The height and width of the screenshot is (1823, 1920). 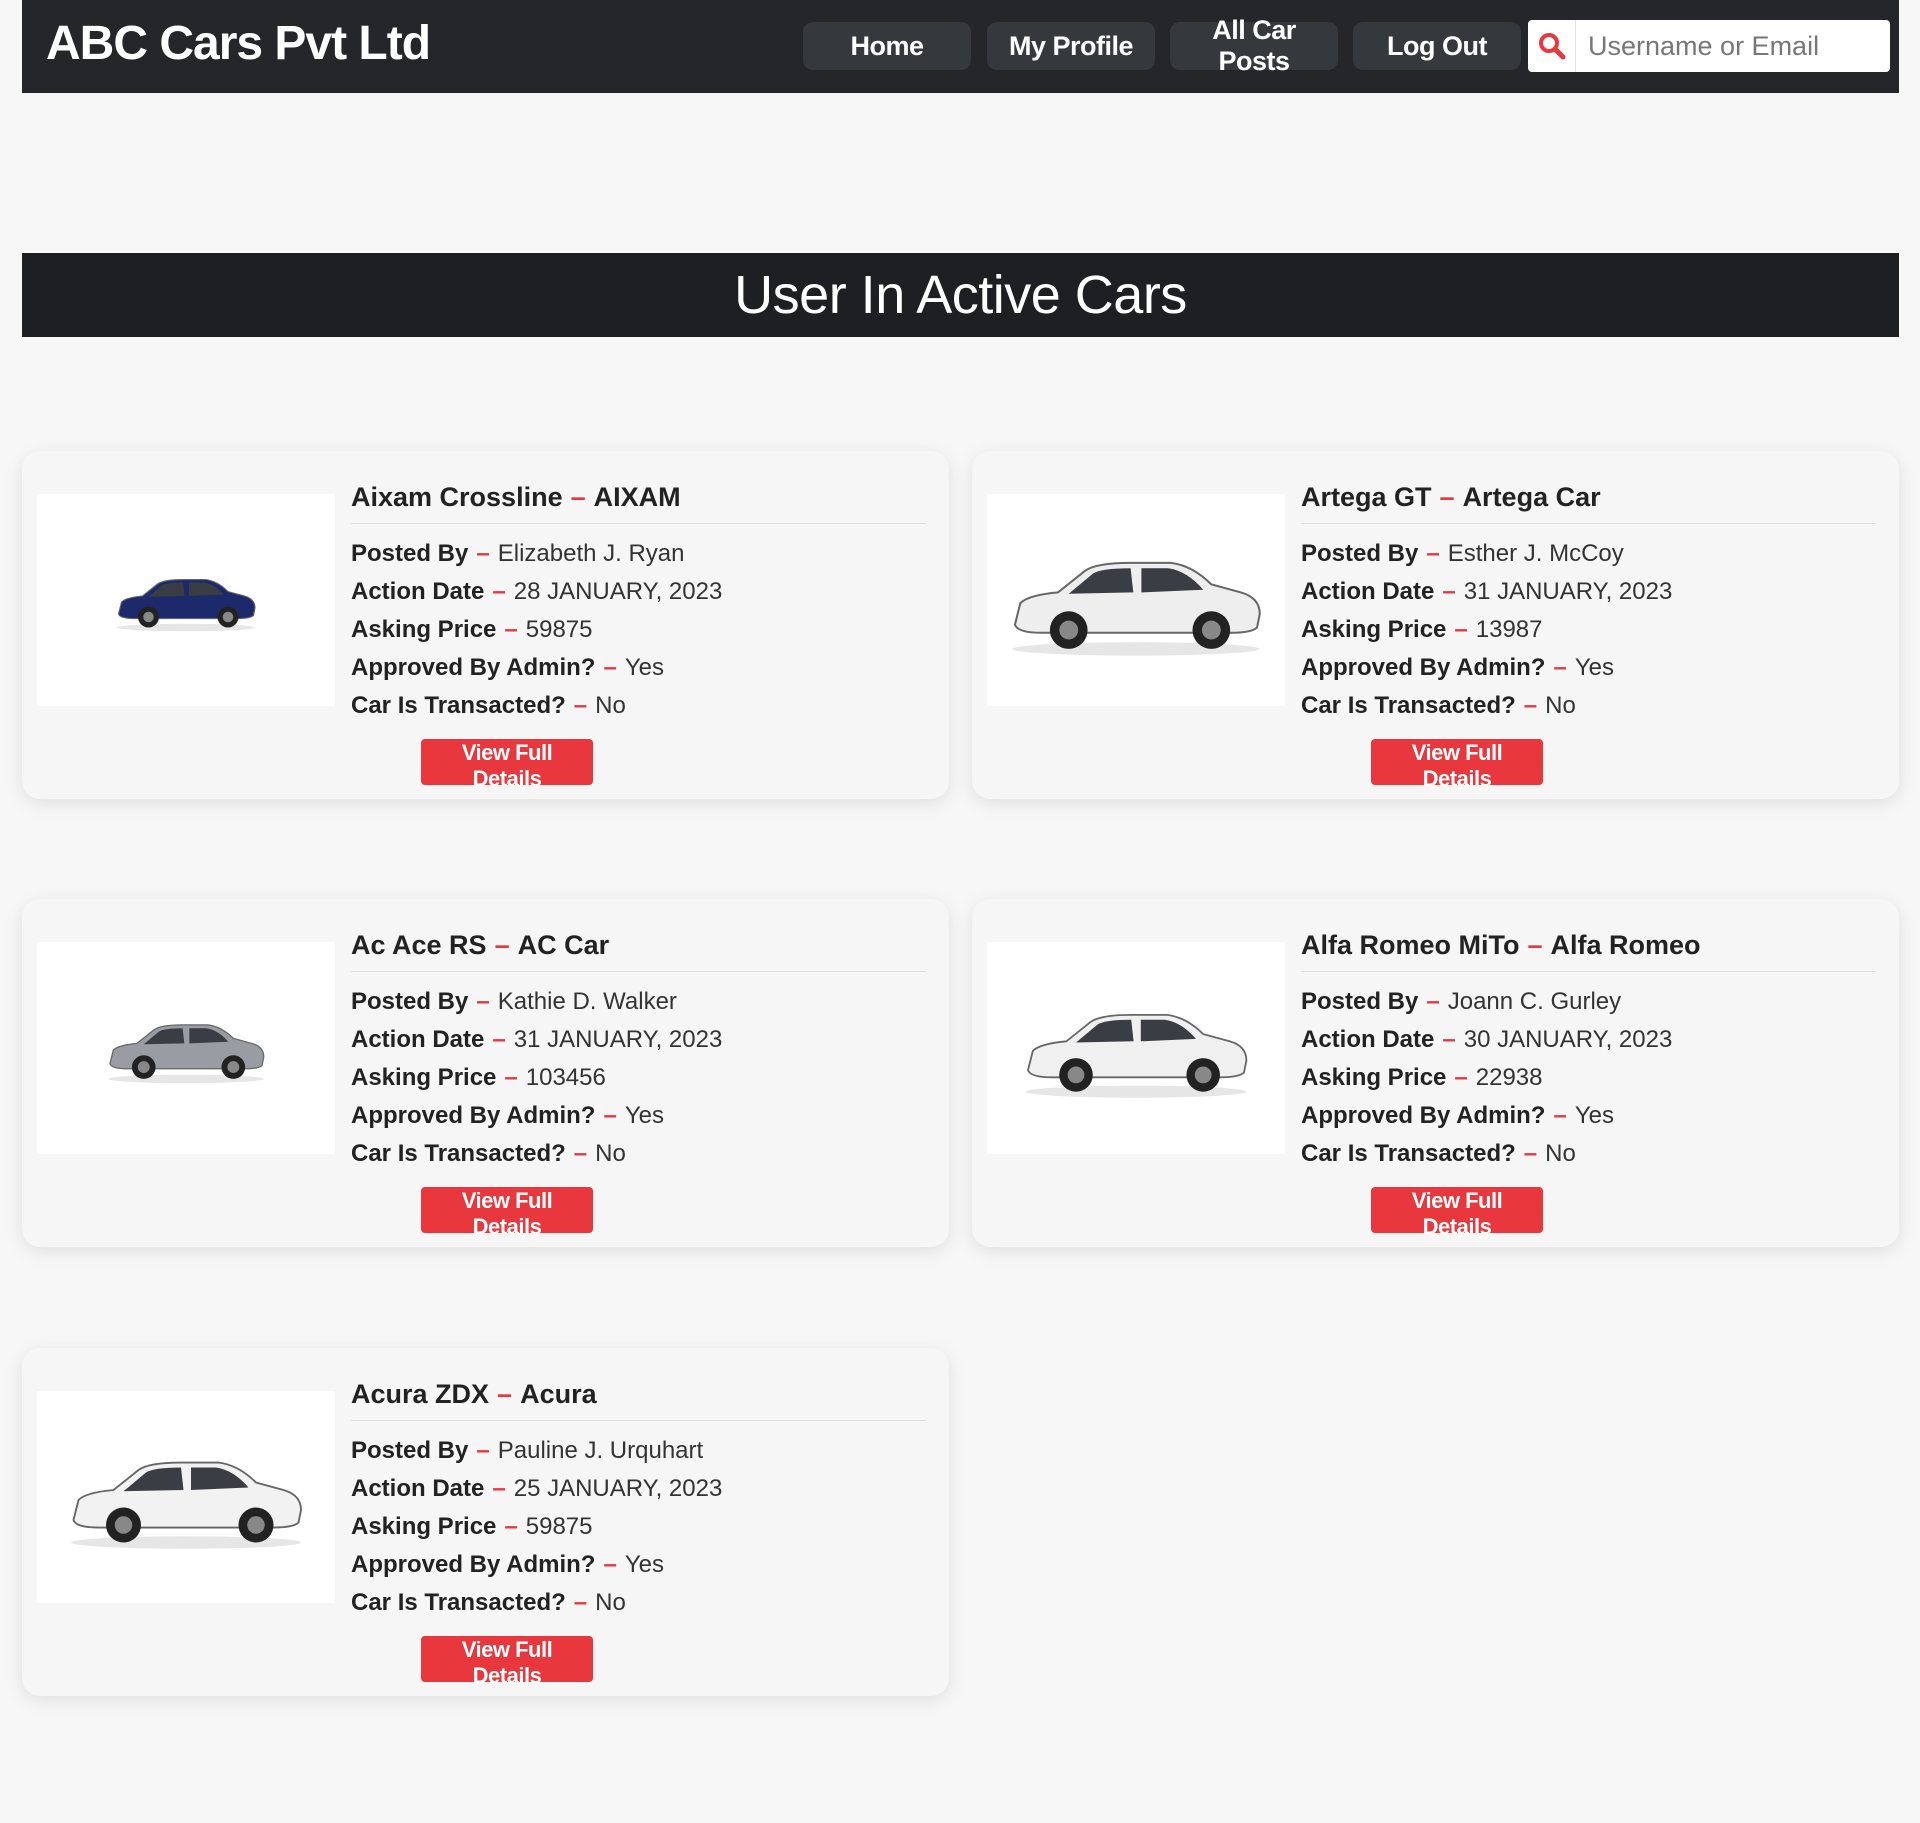 What do you see at coordinates (1588, 501) in the screenshot?
I see `car-title: Artega GT – Artega Car` at bounding box center [1588, 501].